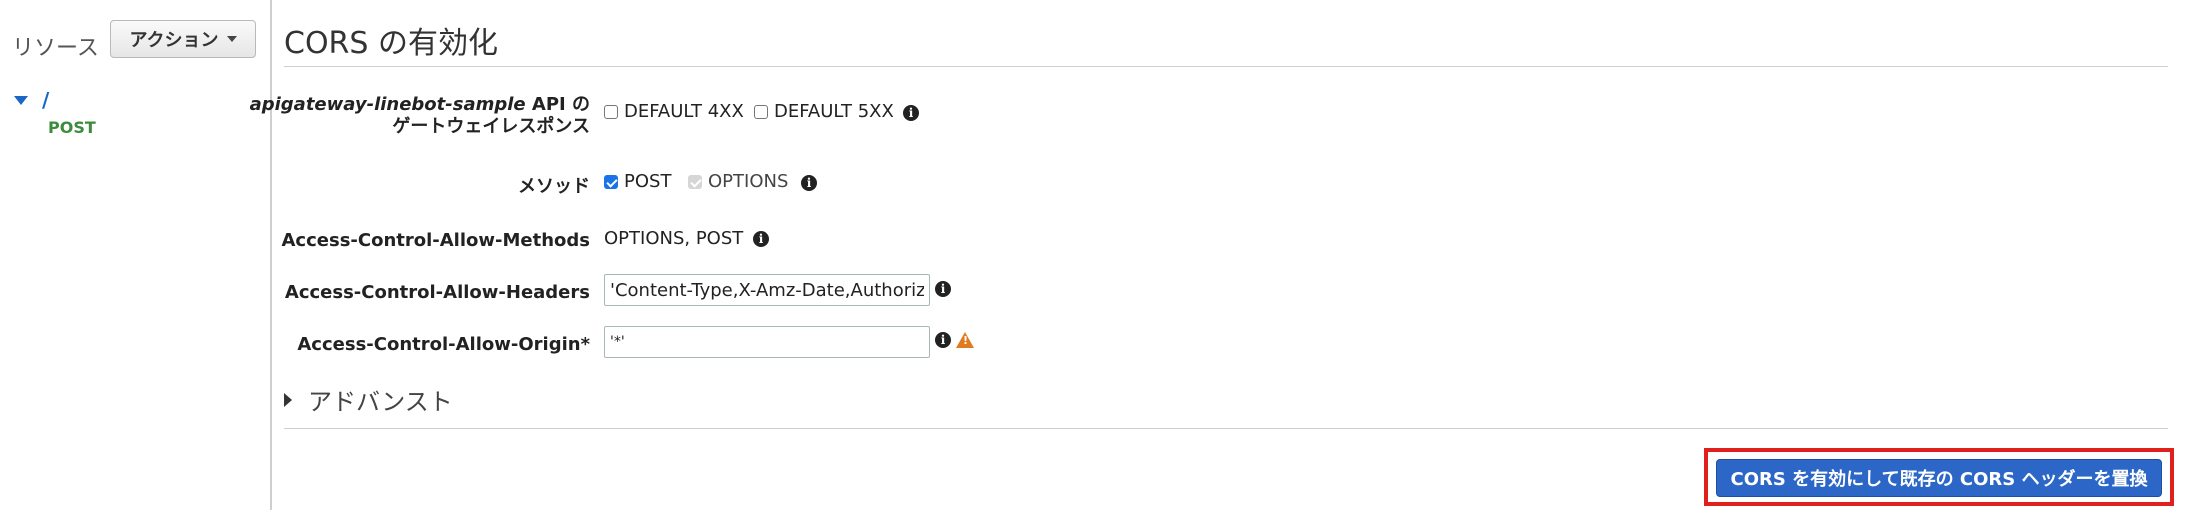  Describe the element at coordinates (767, 342) in the screenshot. I see `allow-origin-input` at that location.